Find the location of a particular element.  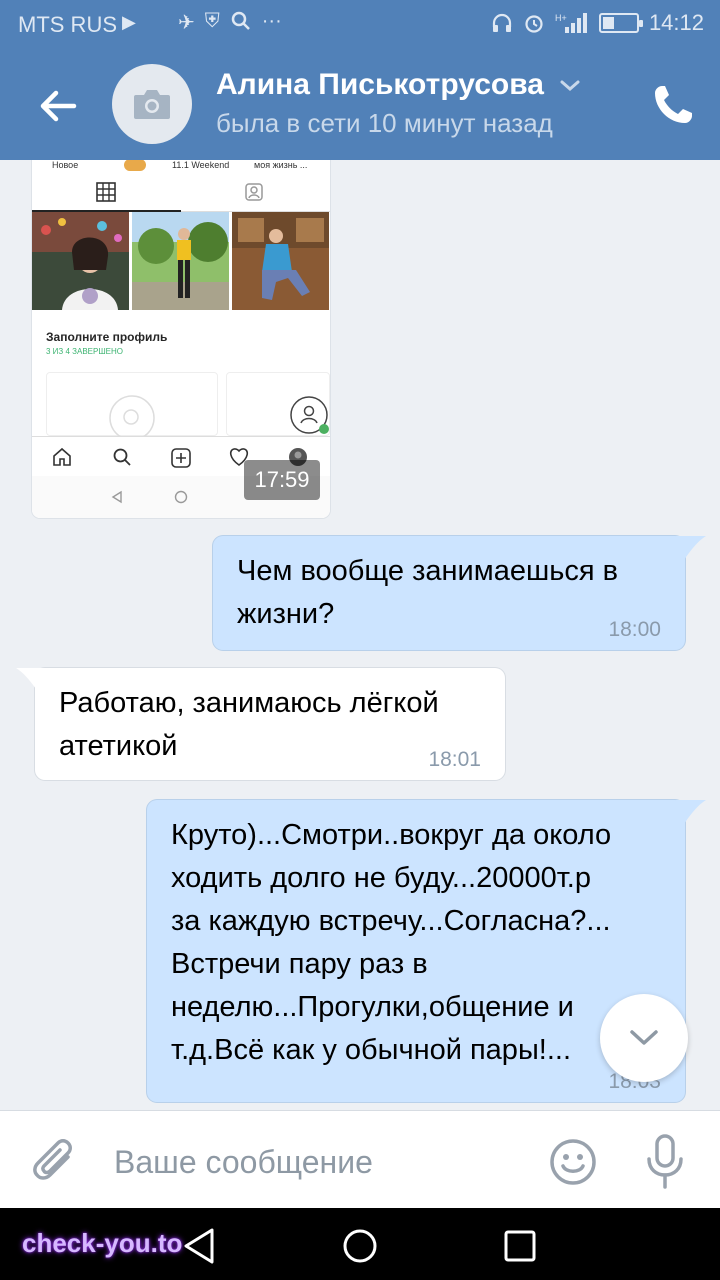

phone-icon is located at coordinates (673, 105).